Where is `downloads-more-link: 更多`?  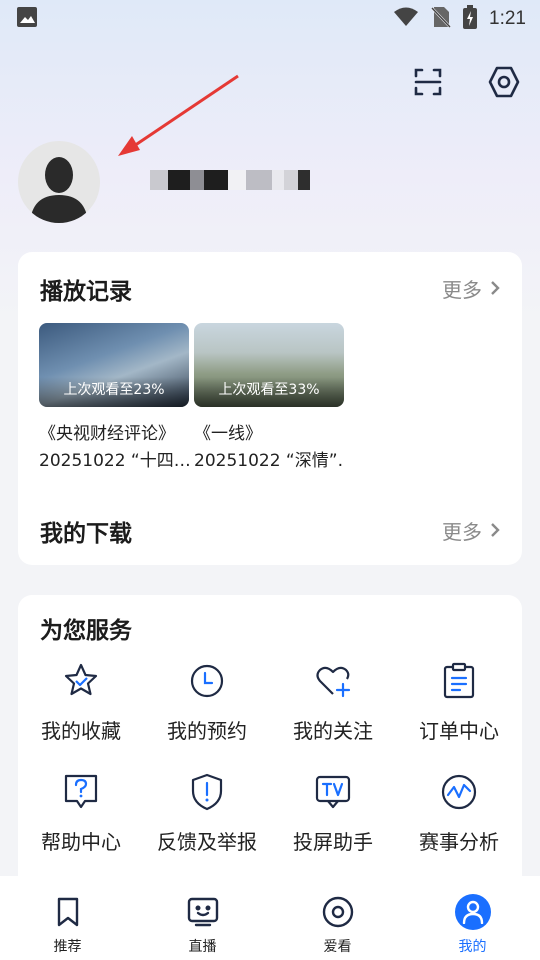
downloads-more-link: 更多 is located at coordinates (471, 530).